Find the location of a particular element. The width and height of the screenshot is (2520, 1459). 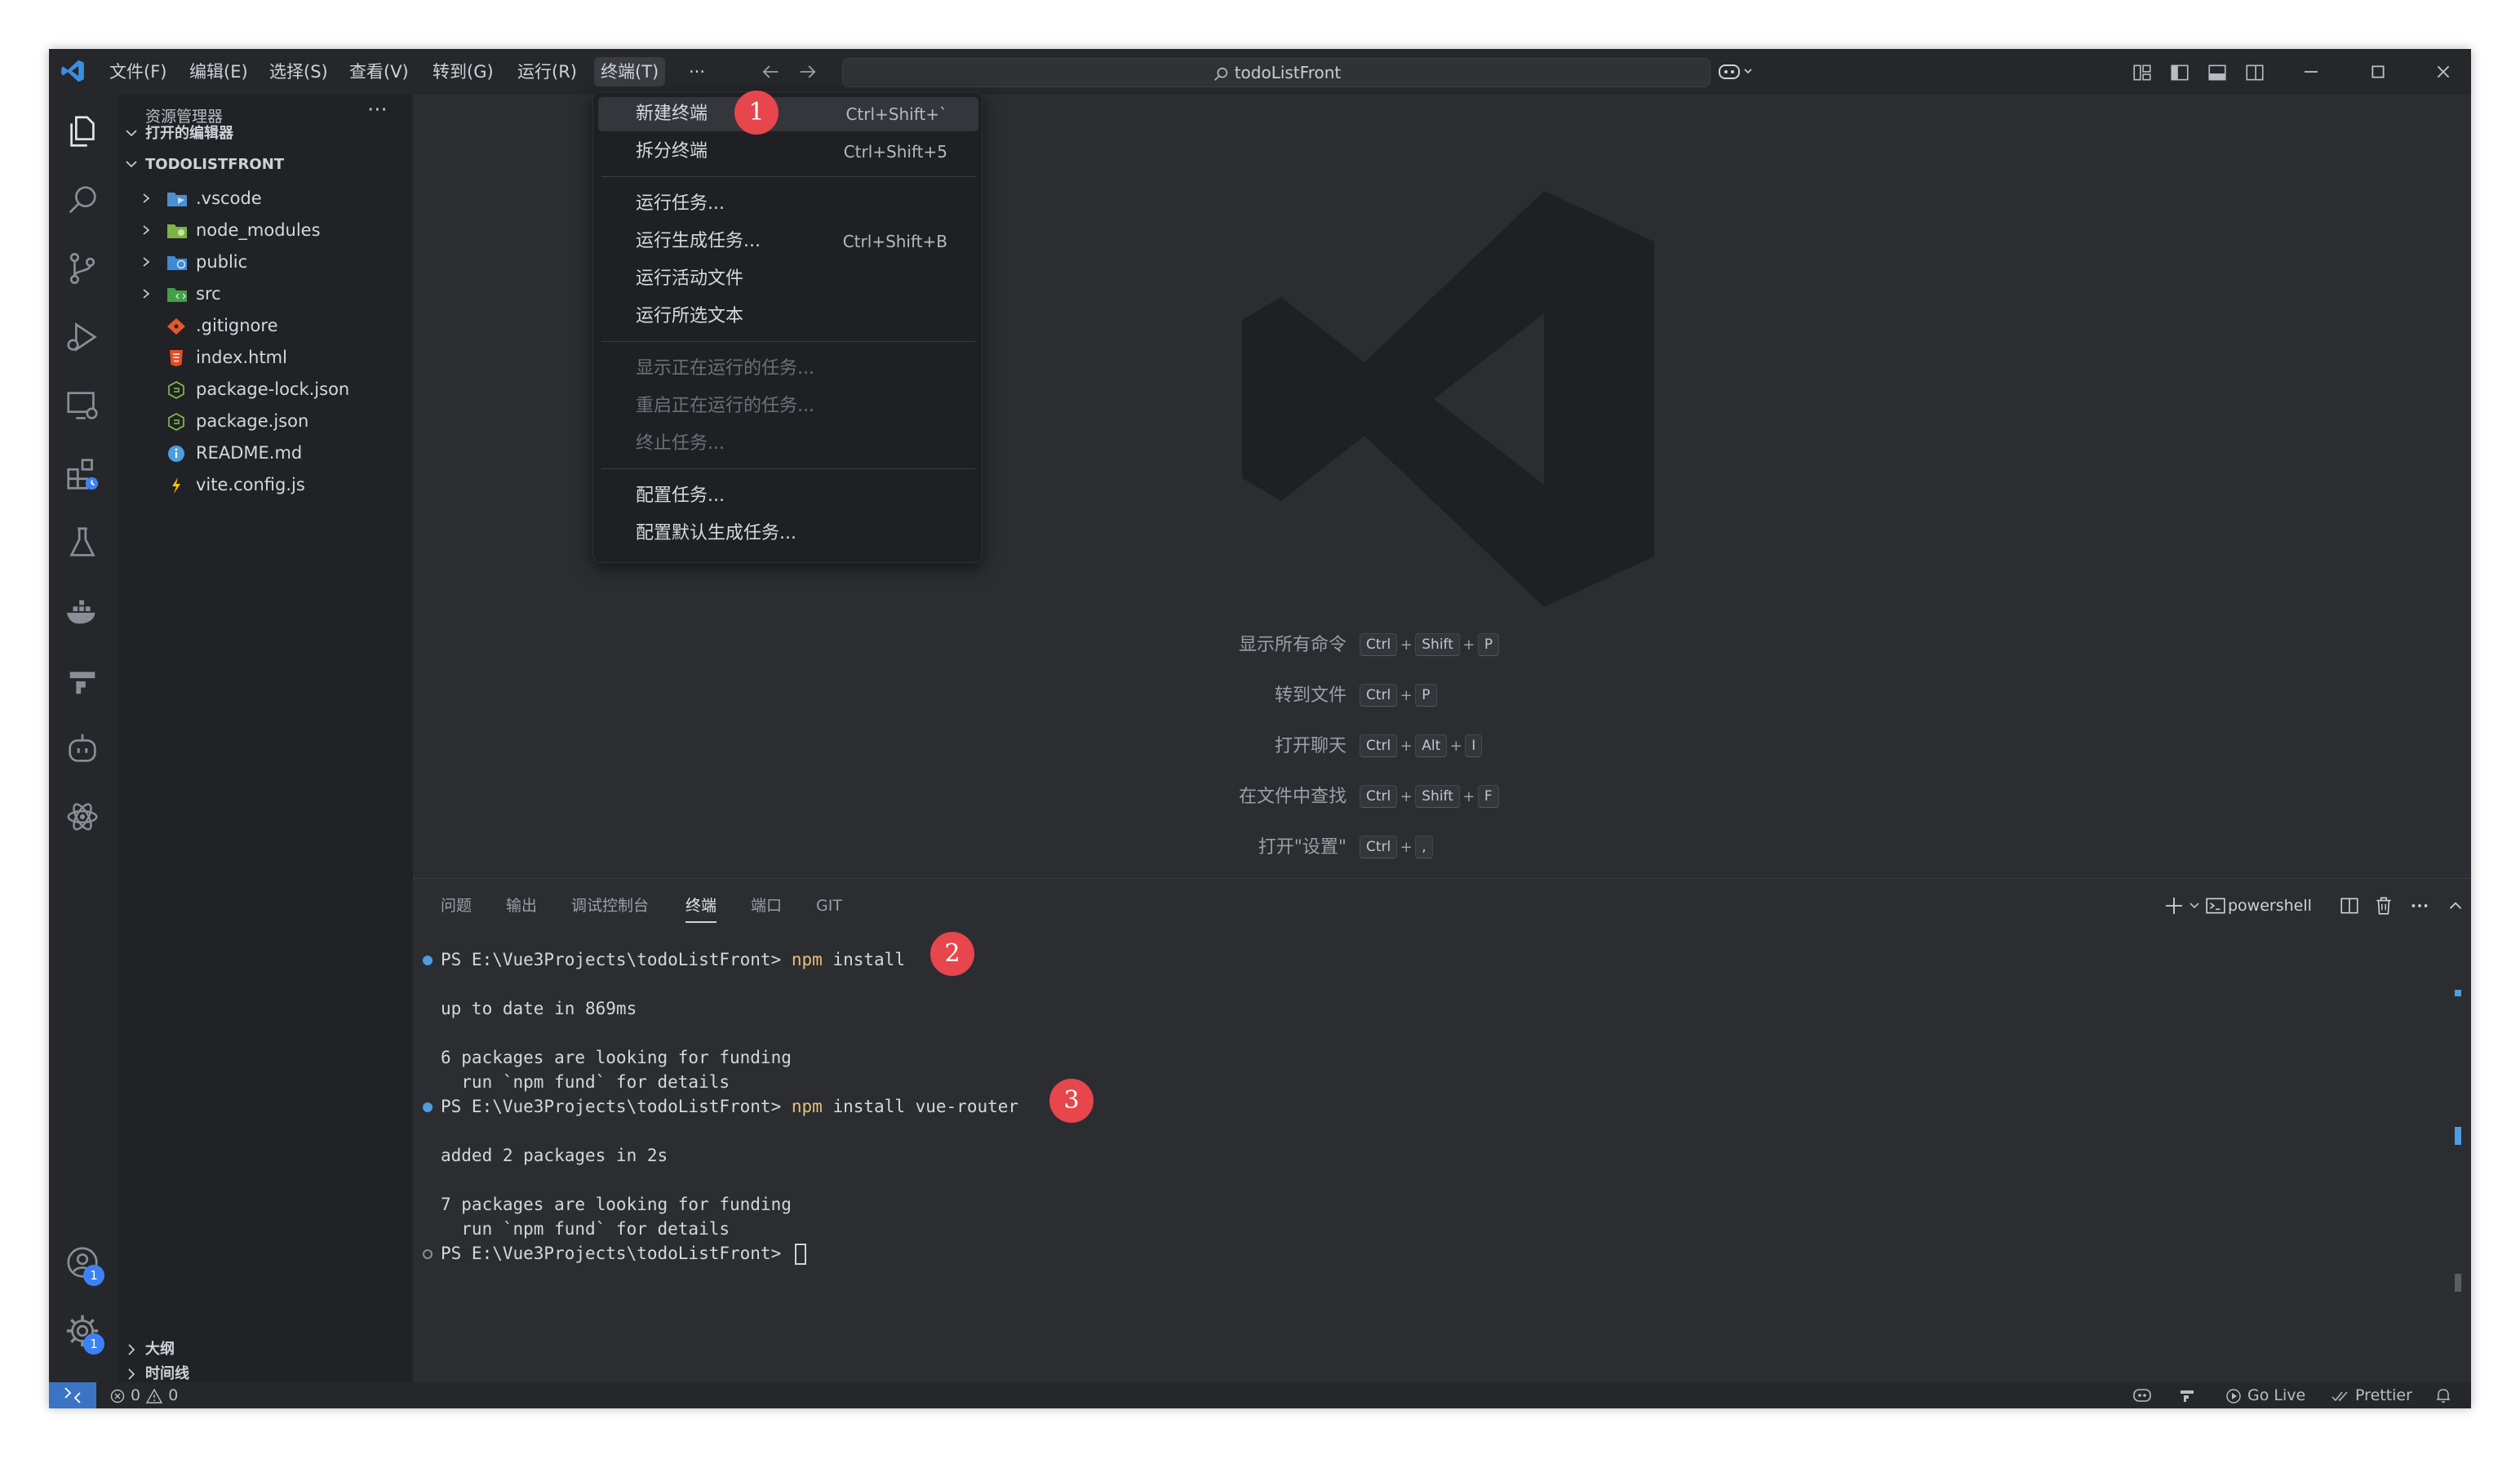

tree-item-index-html: index.html is located at coordinates (265, 357).